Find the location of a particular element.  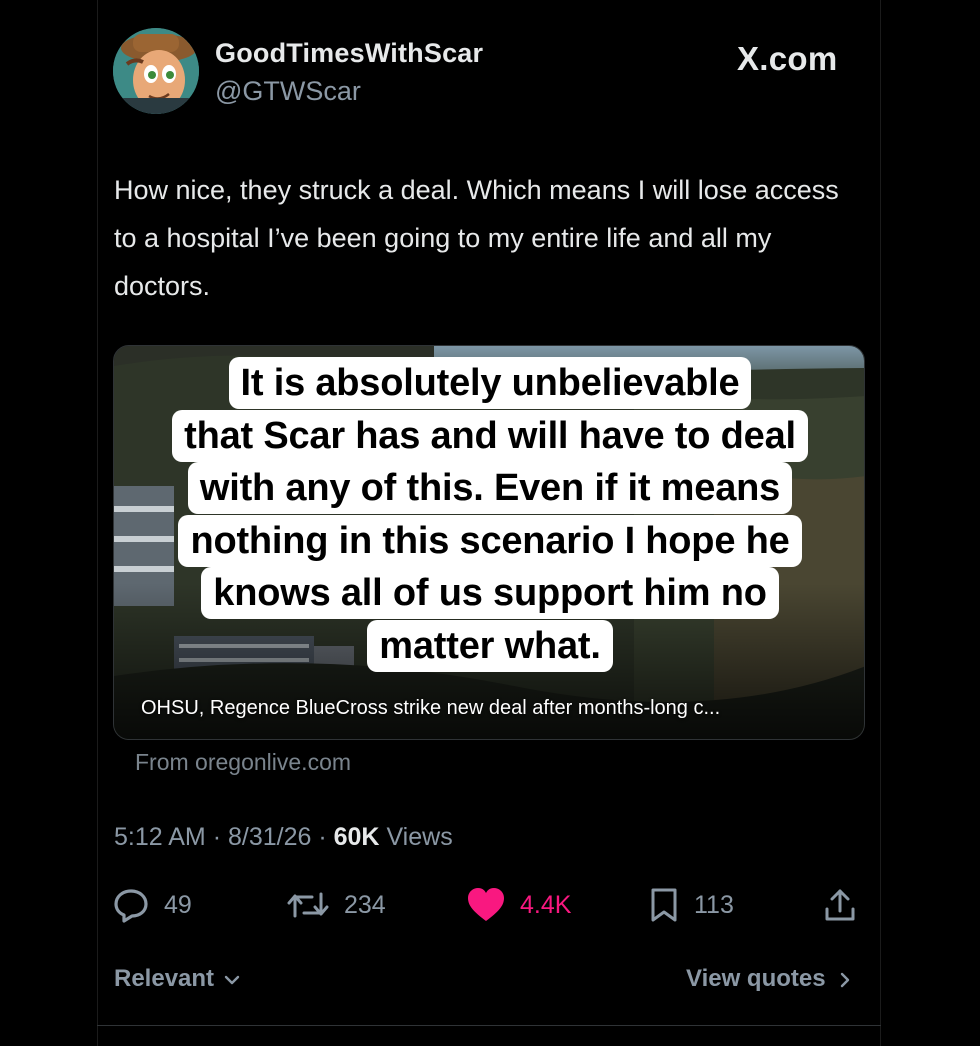

avatar is located at coordinates (156, 71).